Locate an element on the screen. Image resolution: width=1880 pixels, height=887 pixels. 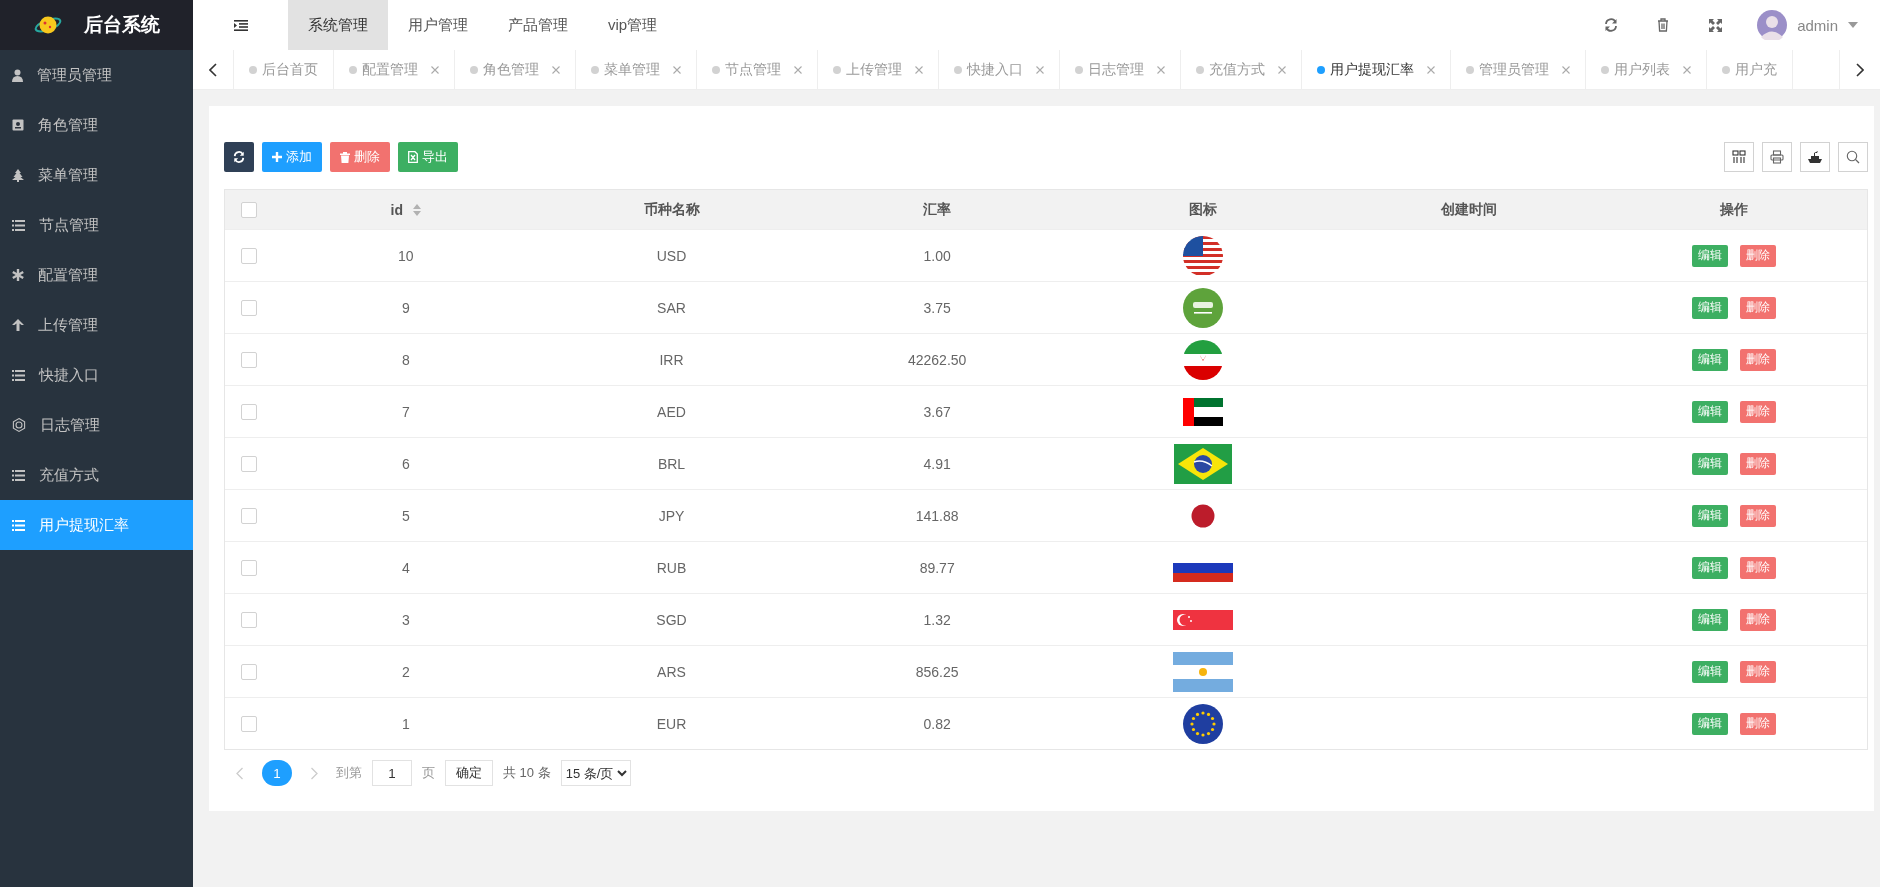
export-button is located at coordinates (1815, 157).